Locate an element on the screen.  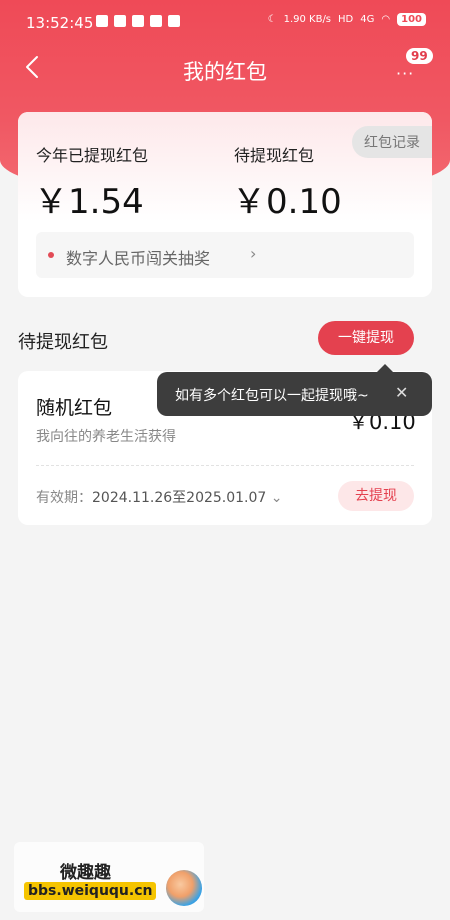
tooltip-arrow is located at coordinates (385, 368).